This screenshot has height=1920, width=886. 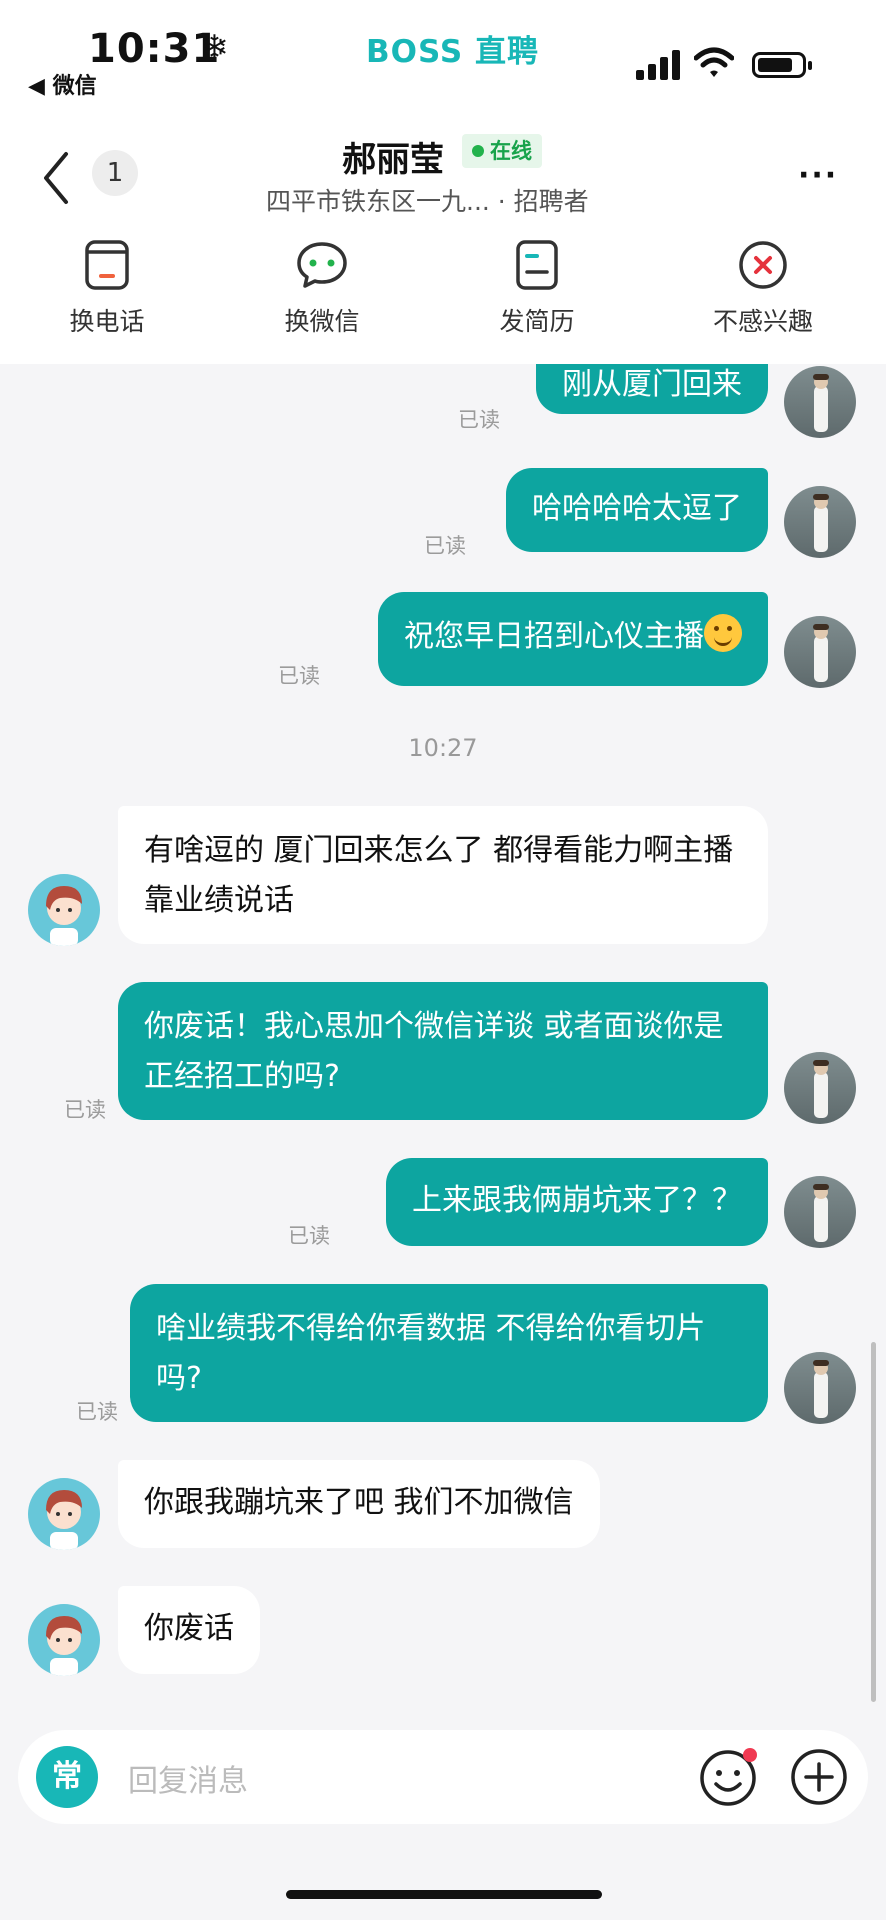 What do you see at coordinates (443, 1777) in the screenshot?
I see `message-input-bar: 常 回复消息` at bounding box center [443, 1777].